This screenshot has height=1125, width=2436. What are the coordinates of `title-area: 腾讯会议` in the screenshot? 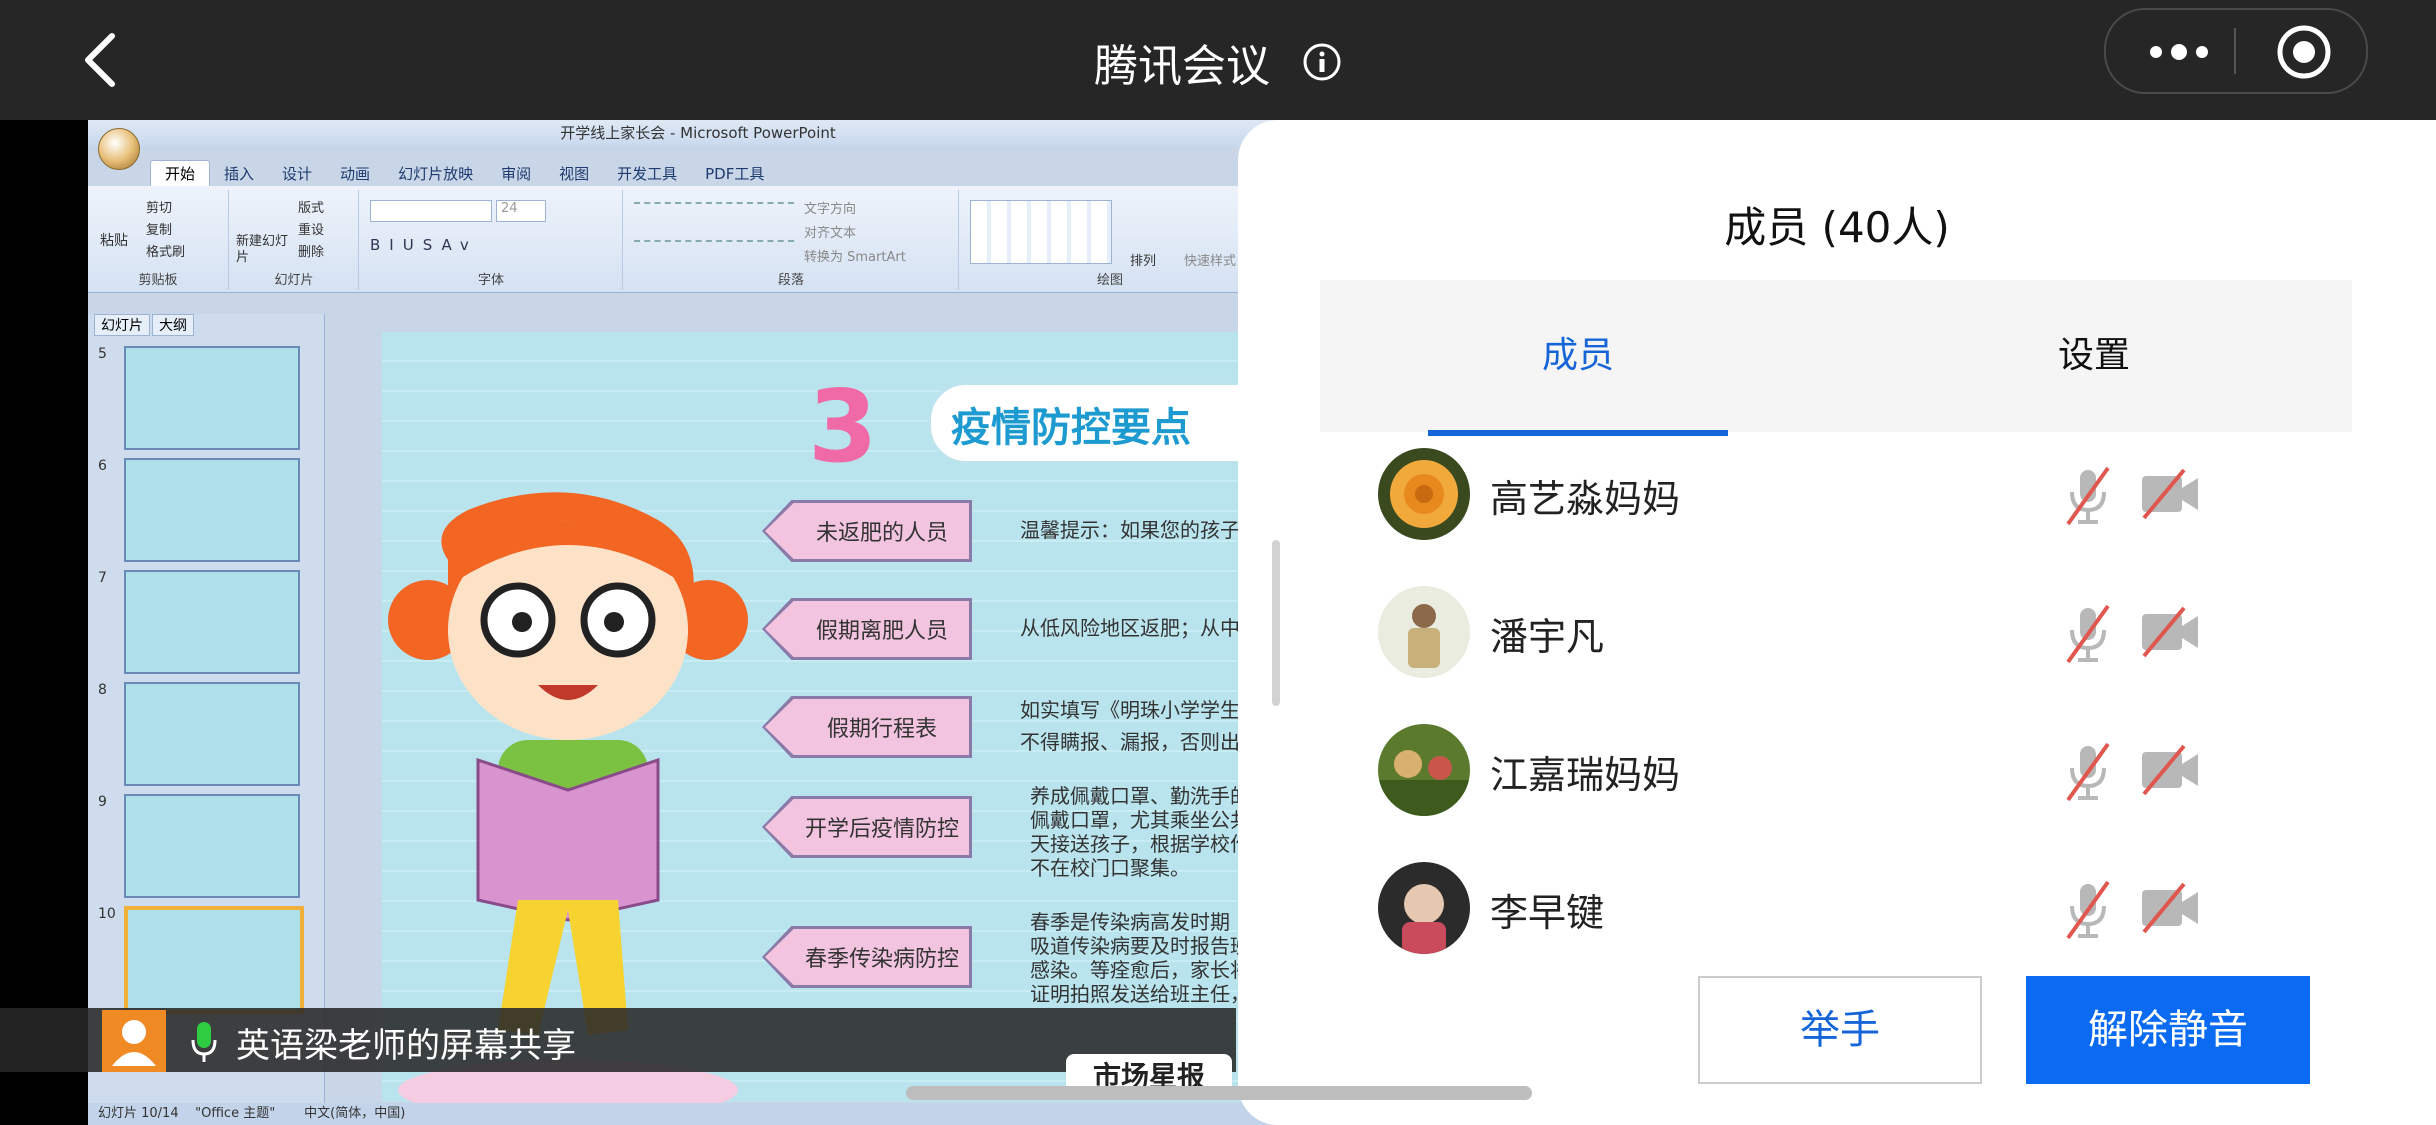 It's located at (1218, 62).